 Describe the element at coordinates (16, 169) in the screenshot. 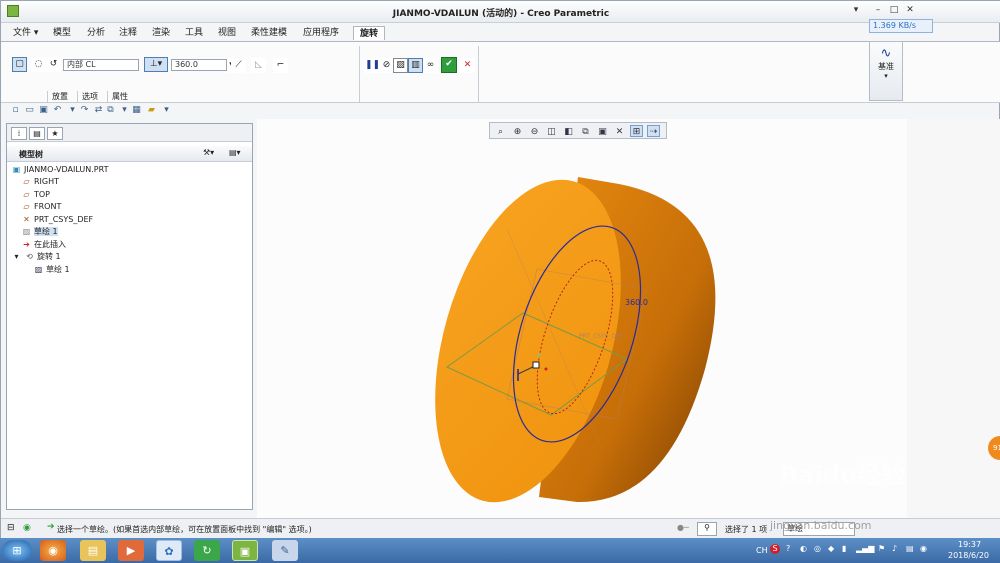

I see `part-icon: ▣` at that location.